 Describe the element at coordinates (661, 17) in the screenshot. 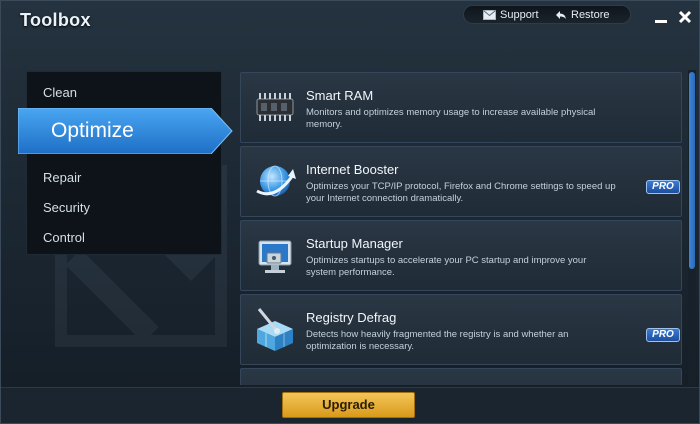

I see `minimize-icon` at that location.